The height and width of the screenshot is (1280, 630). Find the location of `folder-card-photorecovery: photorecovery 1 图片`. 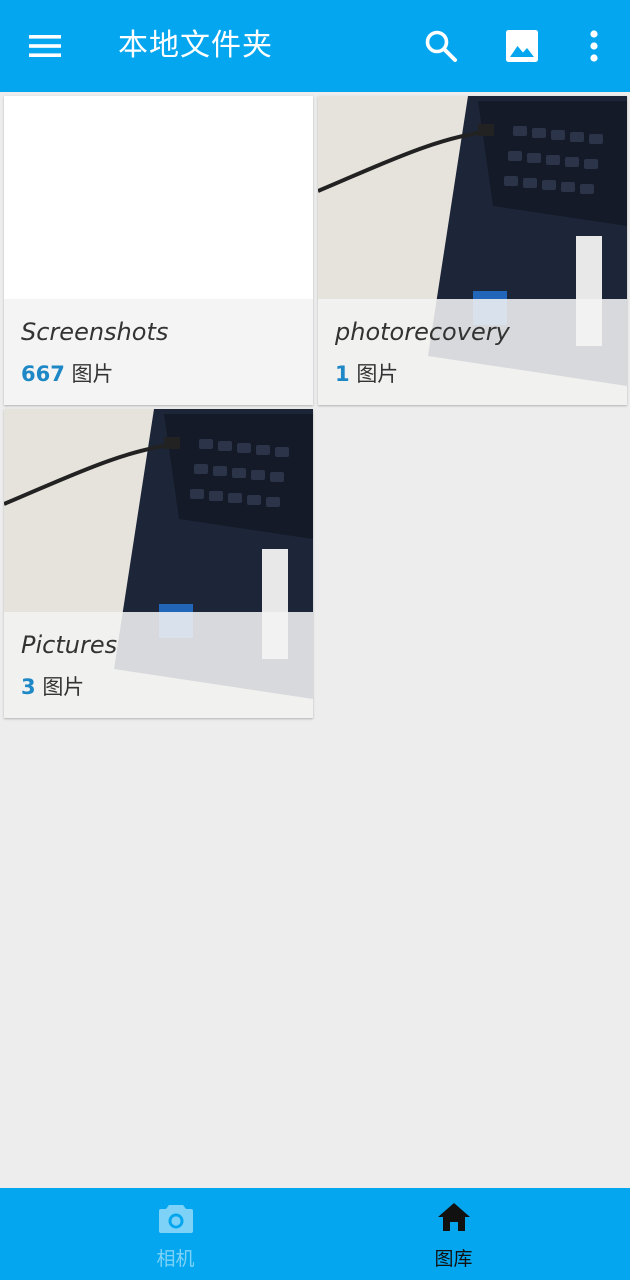

folder-card-photorecovery: photorecovery 1 图片 is located at coordinates (472, 250).